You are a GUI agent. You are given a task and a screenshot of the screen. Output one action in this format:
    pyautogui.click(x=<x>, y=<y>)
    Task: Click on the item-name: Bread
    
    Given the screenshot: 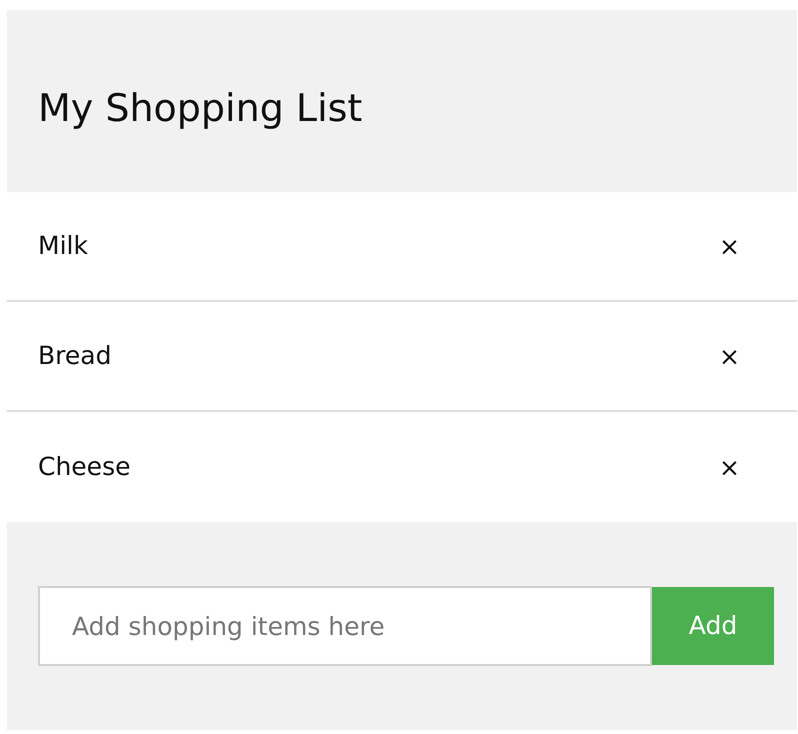 What is the action you would take?
    pyautogui.click(x=75, y=356)
    